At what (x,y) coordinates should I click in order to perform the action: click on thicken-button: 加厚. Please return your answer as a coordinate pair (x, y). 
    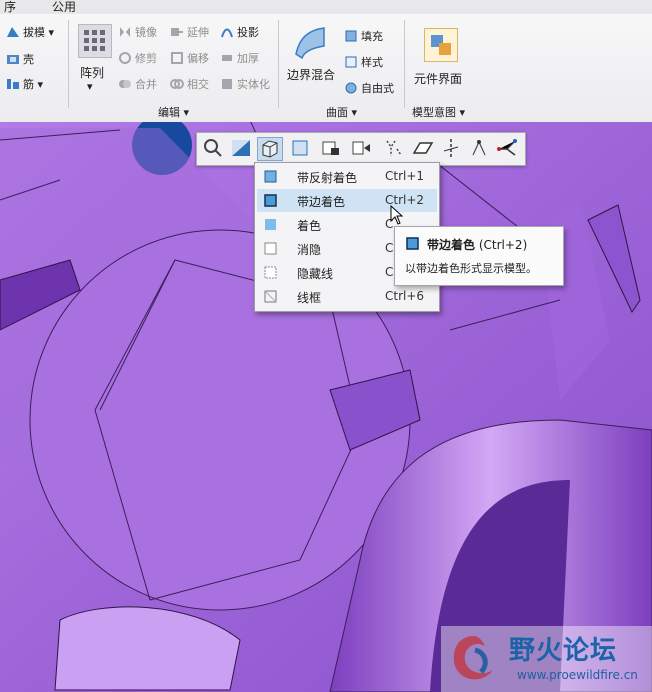
    Looking at the image, I should click on (239, 58).